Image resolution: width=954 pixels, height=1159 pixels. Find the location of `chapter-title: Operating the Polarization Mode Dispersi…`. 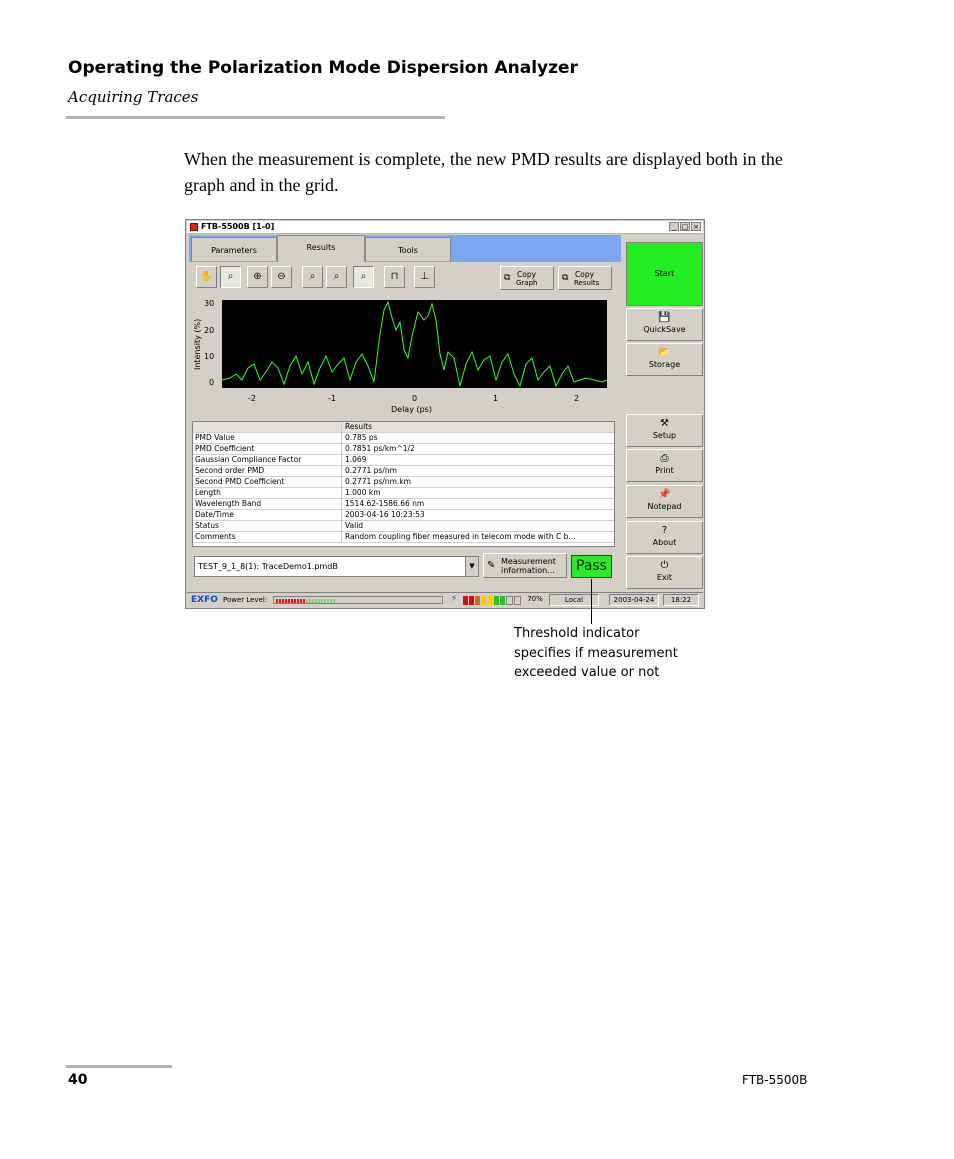

chapter-title: Operating the Polarization Mode Dispersi… is located at coordinates (323, 68).